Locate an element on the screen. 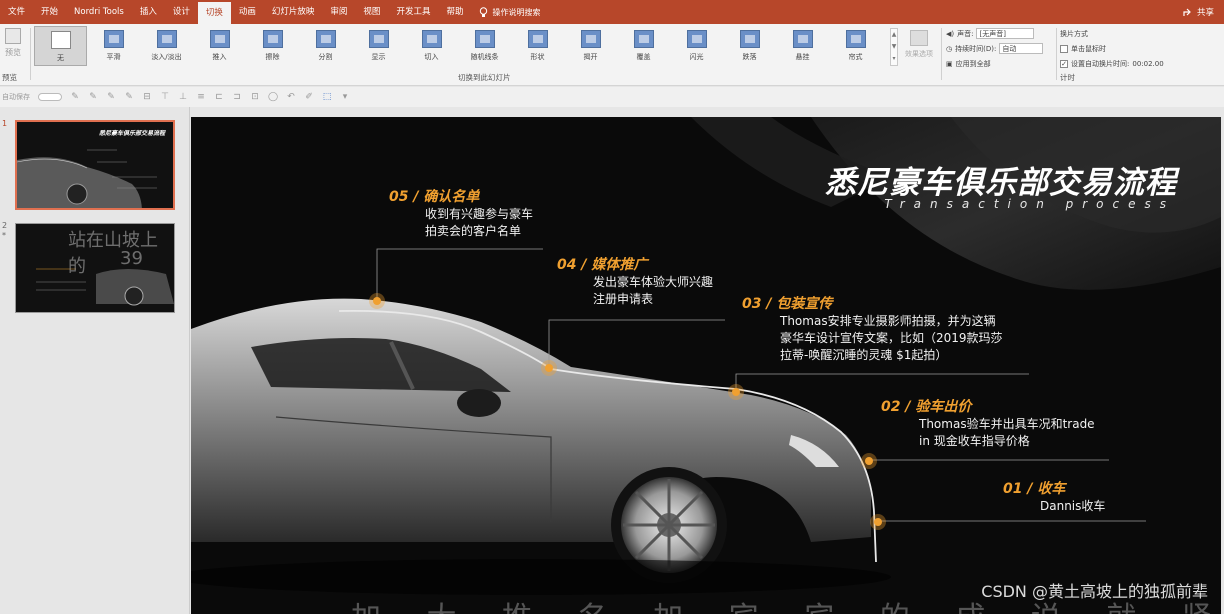 The image size is (1224, 614). transition-shape: 形状 is located at coordinates (537, 46).